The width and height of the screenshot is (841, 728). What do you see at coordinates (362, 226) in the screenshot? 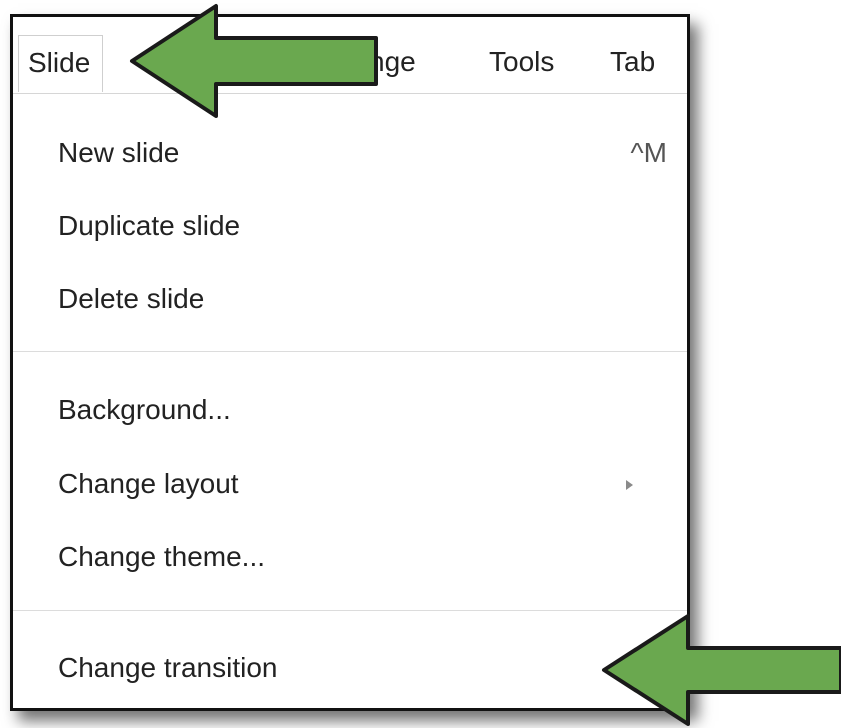
I see `menu-item-duplicate-slide: Duplicate slide` at bounding box center [362, 226].